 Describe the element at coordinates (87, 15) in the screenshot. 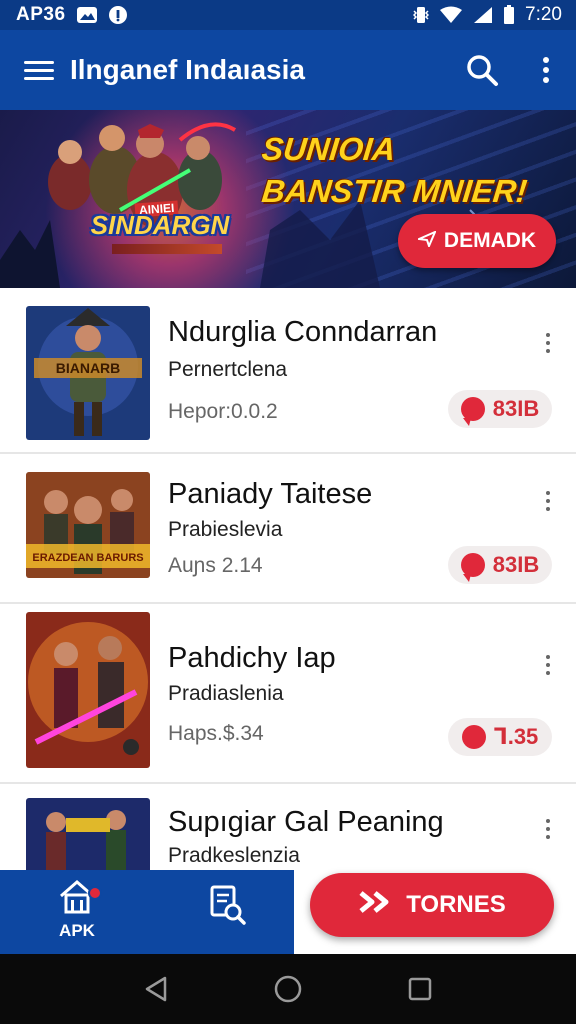

I see `image-icon` at that location.